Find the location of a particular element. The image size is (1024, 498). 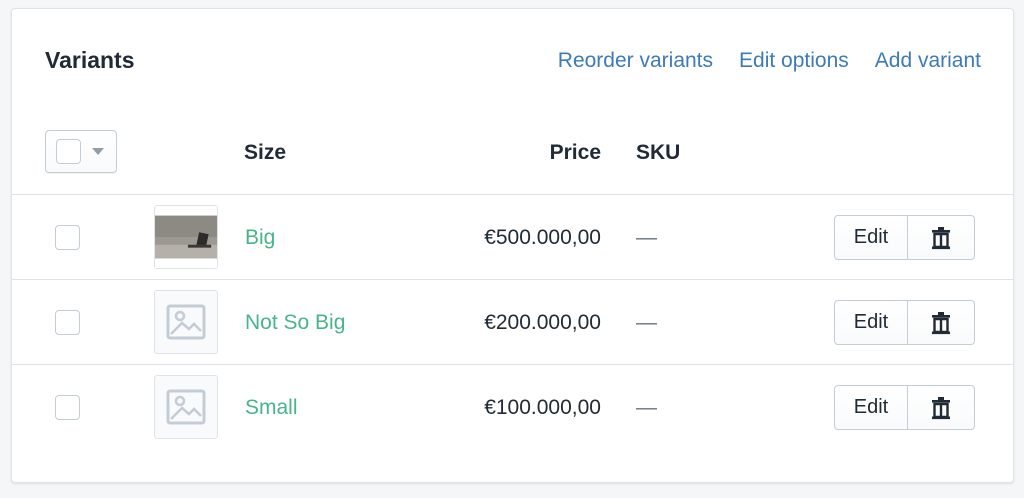

variant-price: €100.000,00 is located at coordinates (542, 407).